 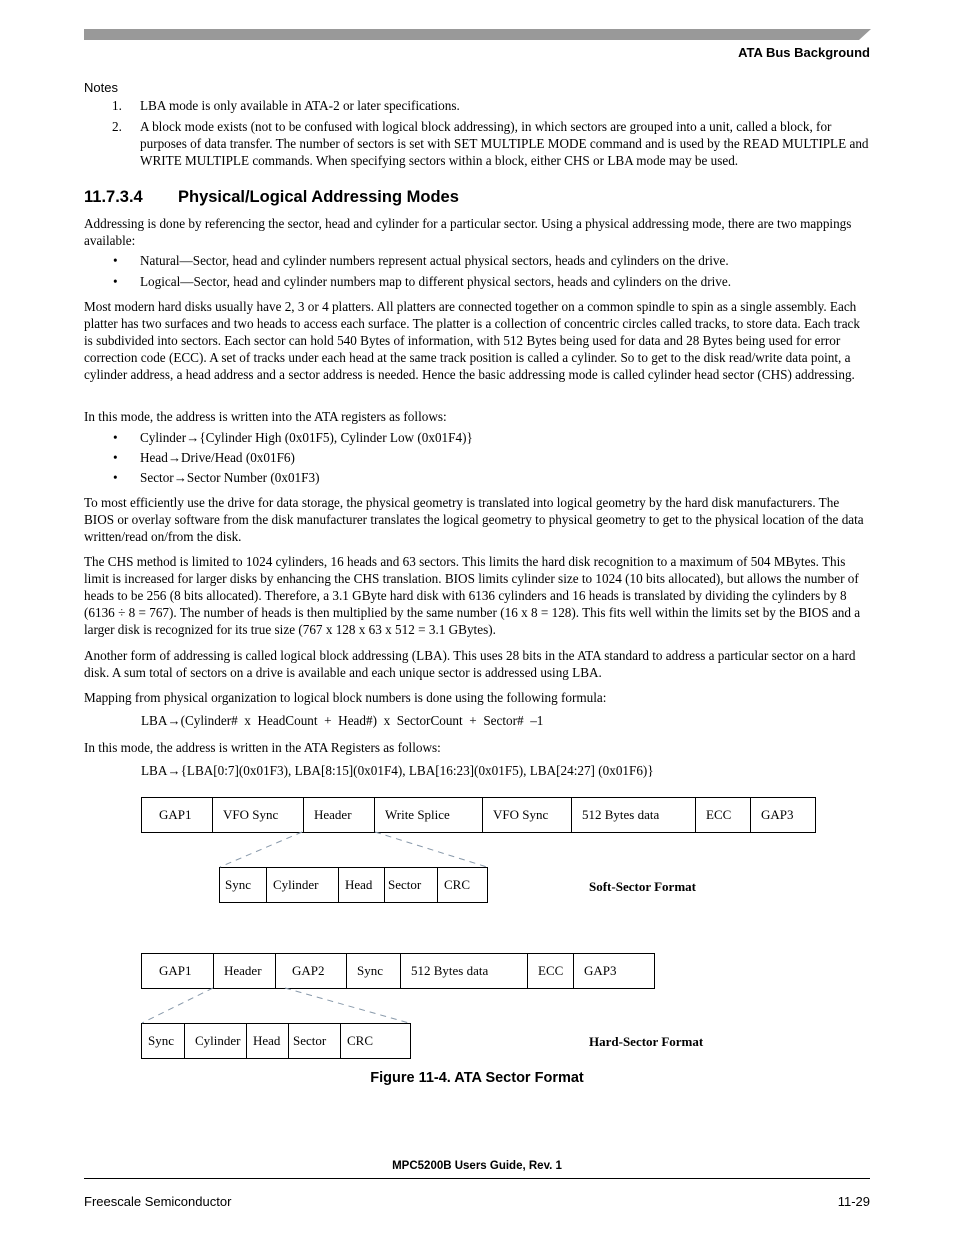 I want to click on footer-doc-title: MPC5200B Users Guide, Rev. 1, so click(x=477, y=1166).